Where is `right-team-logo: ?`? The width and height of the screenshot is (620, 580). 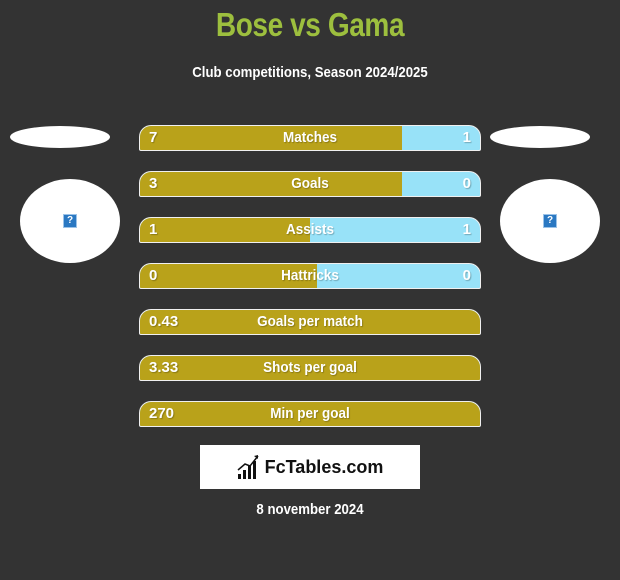
right-team-logo: ? is located at coordinates (550, 221).